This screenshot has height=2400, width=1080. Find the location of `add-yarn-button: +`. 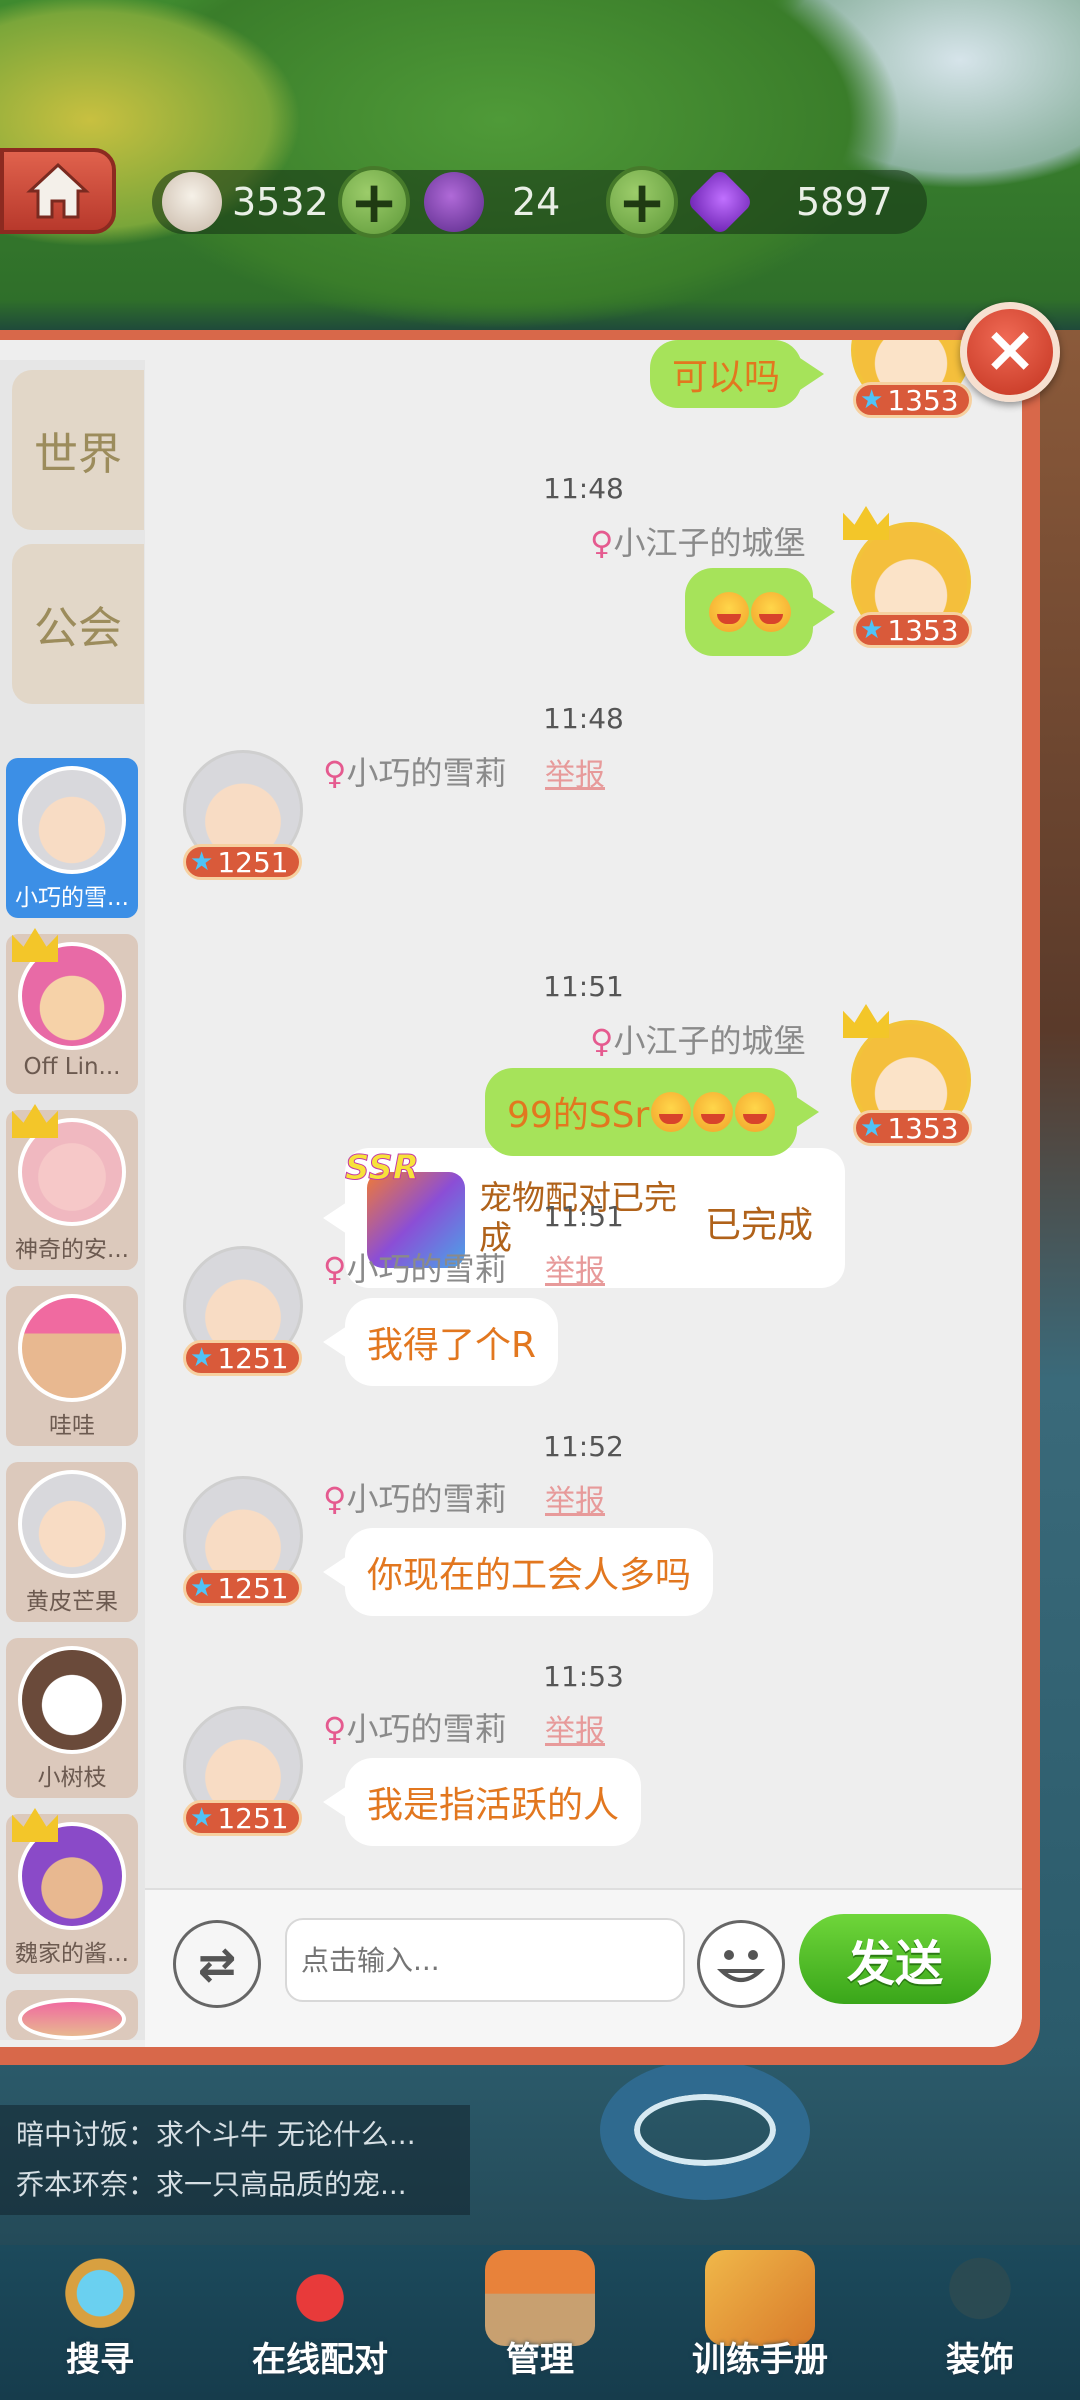

add-yarn-button: + is located at coordinates (642, 202).